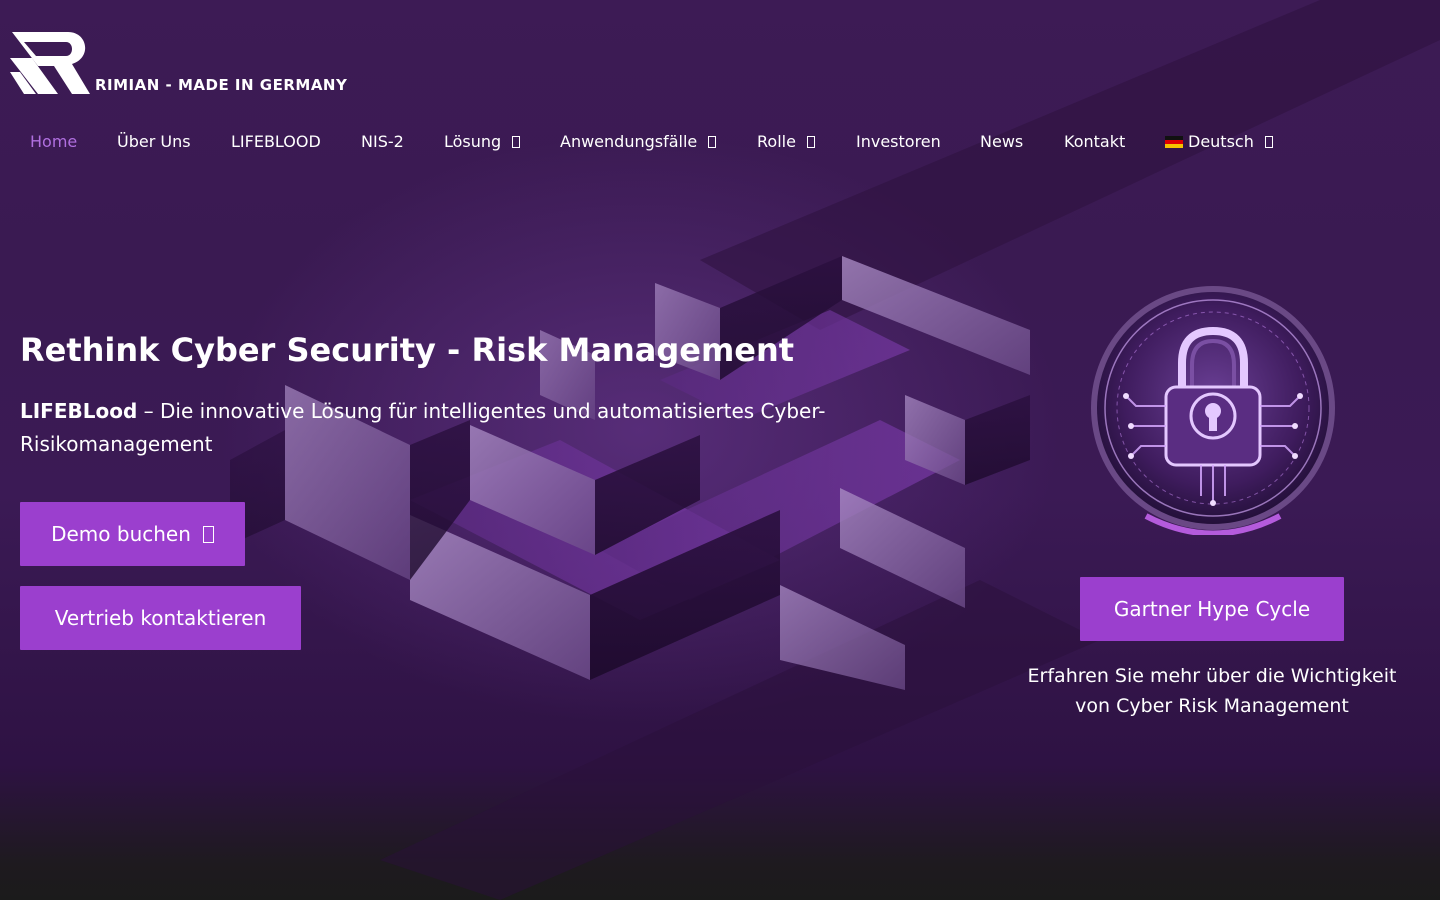  I want to click on nav-item-language: Deutsch, so click(1219, 141).